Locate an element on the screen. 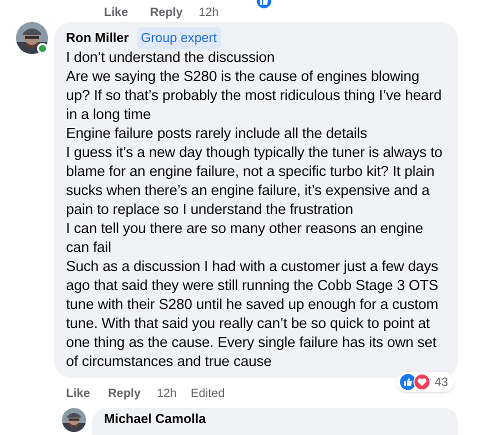 This screenshot has width=499, height=435. reaction-summary: 43 is located at coordinates (425, 382).